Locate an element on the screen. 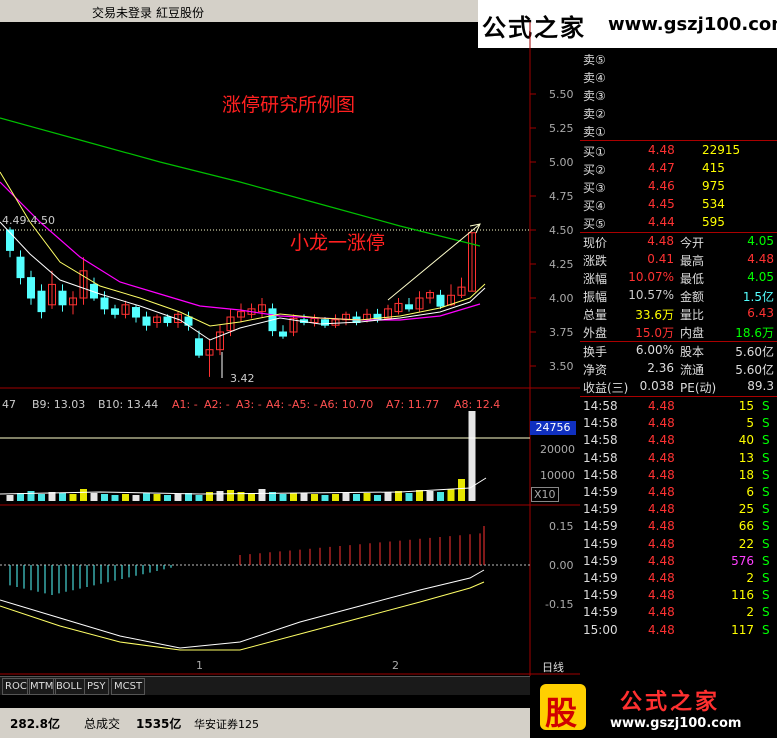 The width and height of the screenshot is (777, 738). tick-row: 14:59 4.48 116 S is located at coordinates (678, 595).